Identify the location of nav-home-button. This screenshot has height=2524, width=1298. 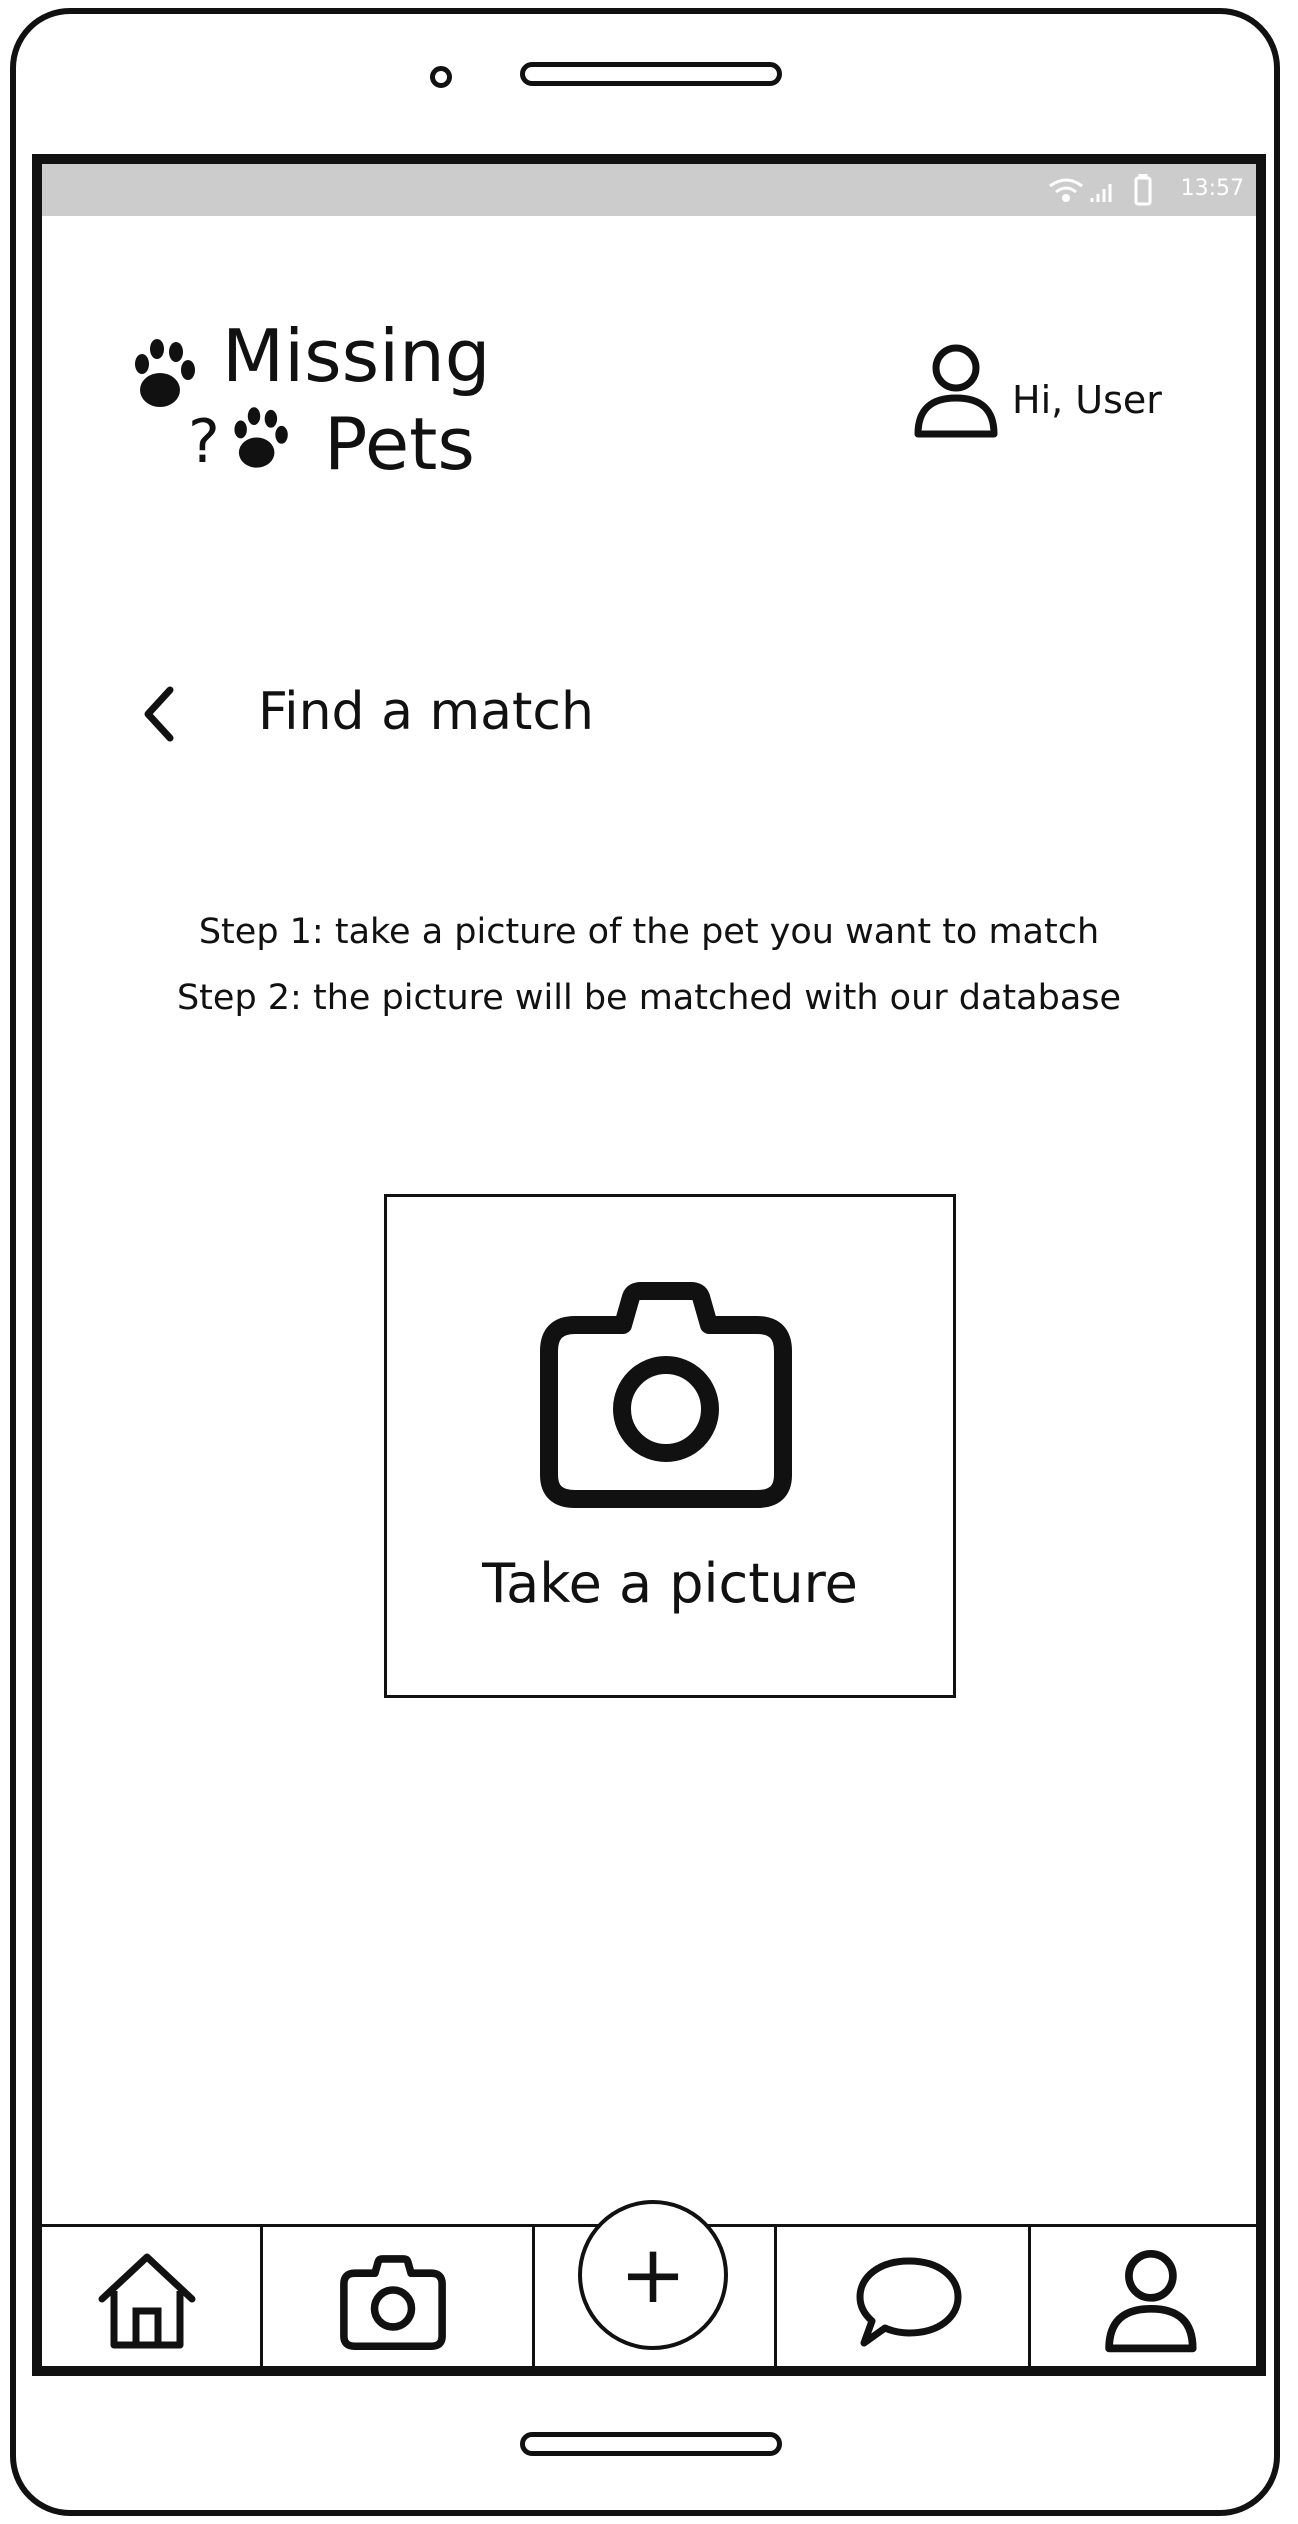
(147, 2302).